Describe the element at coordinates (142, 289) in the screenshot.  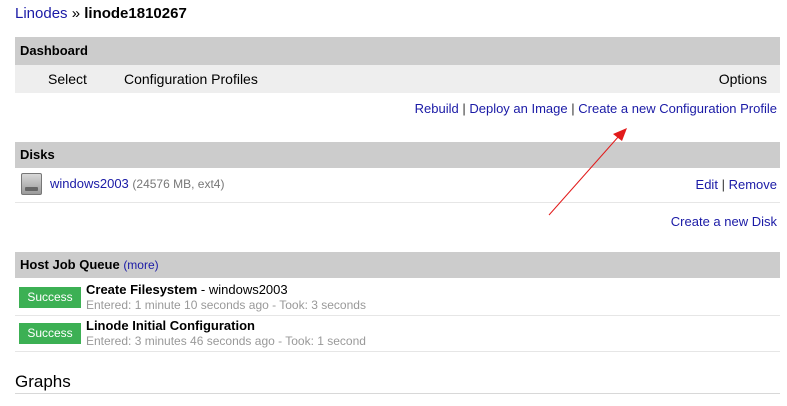
I see `job-title: Create Filesystem` at that location.